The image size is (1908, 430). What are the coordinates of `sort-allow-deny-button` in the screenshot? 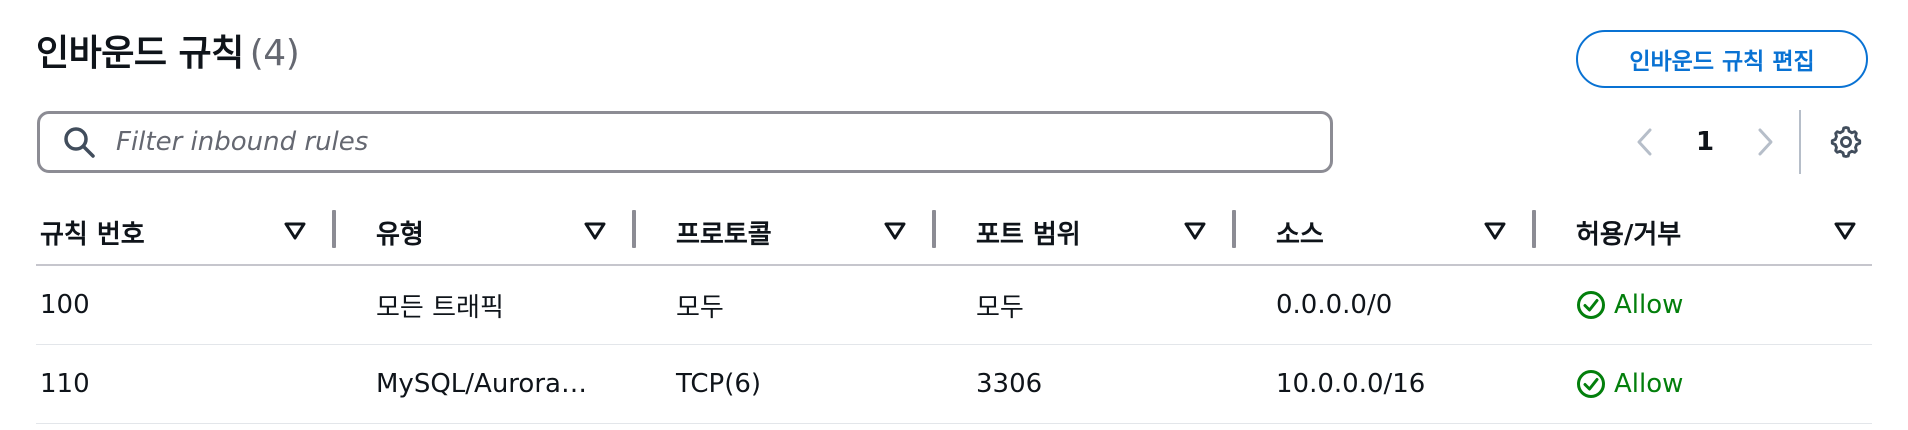 It's located at (1845, 231).